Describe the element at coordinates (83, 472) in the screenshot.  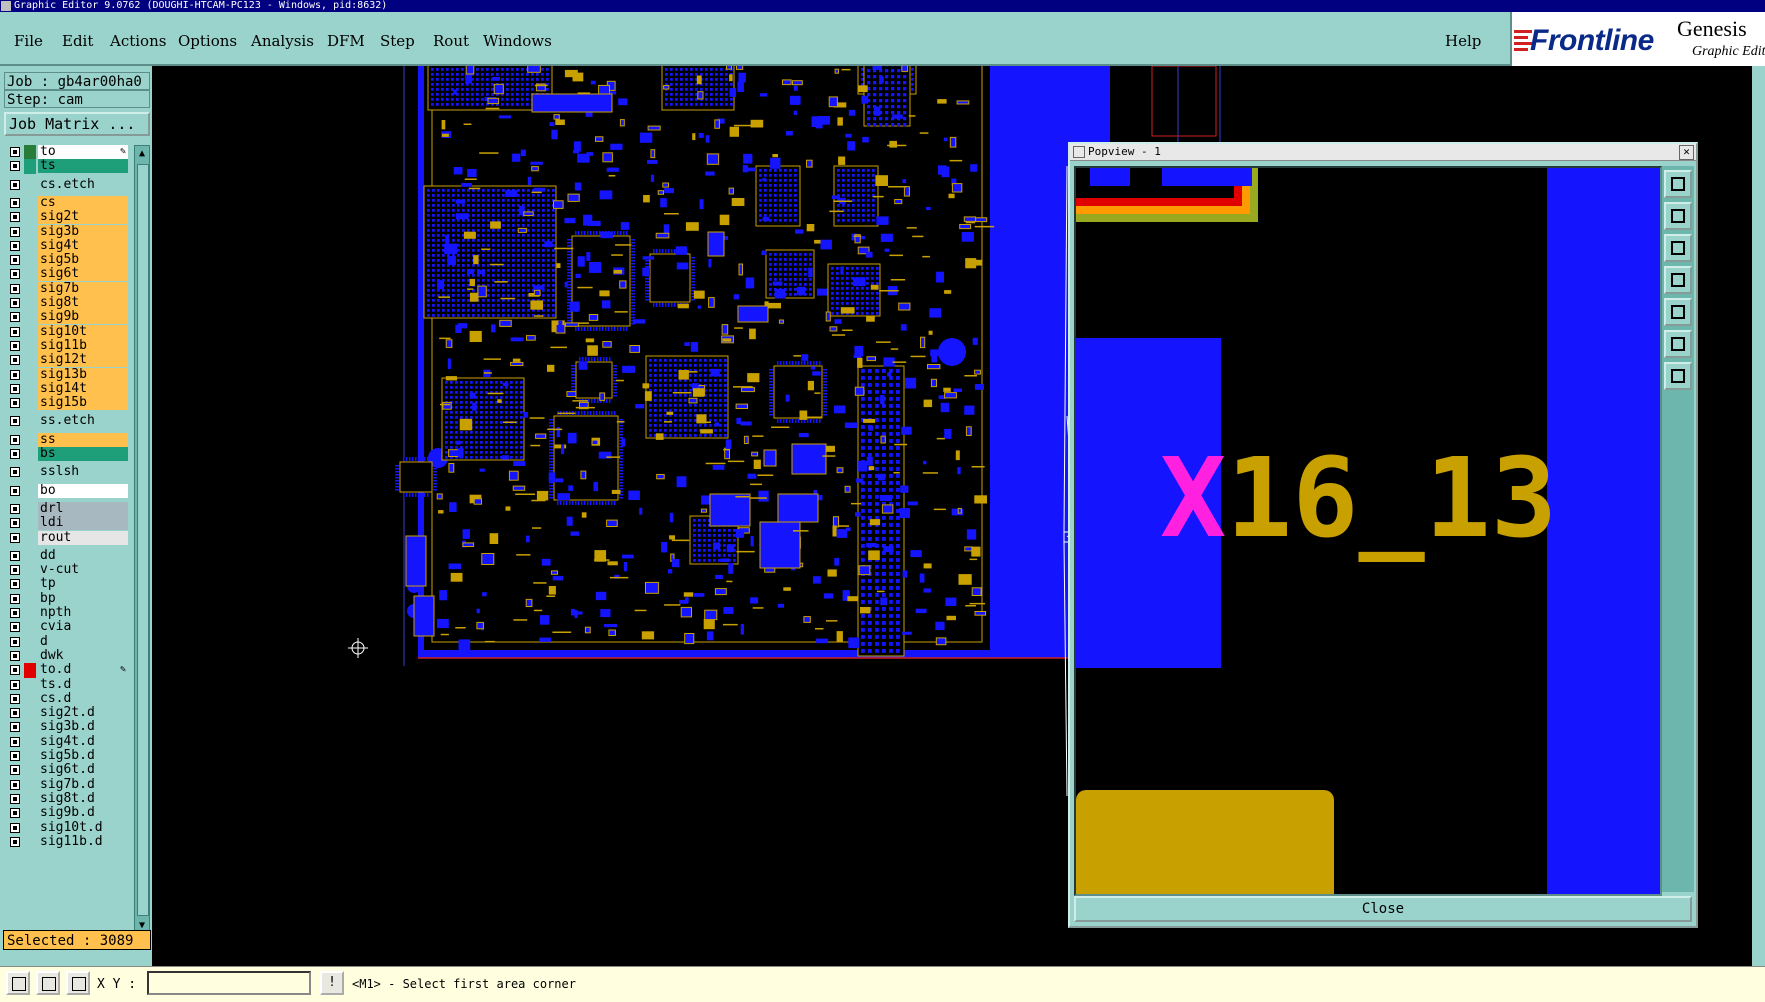
I see `layer-name: sslsh` at that location.